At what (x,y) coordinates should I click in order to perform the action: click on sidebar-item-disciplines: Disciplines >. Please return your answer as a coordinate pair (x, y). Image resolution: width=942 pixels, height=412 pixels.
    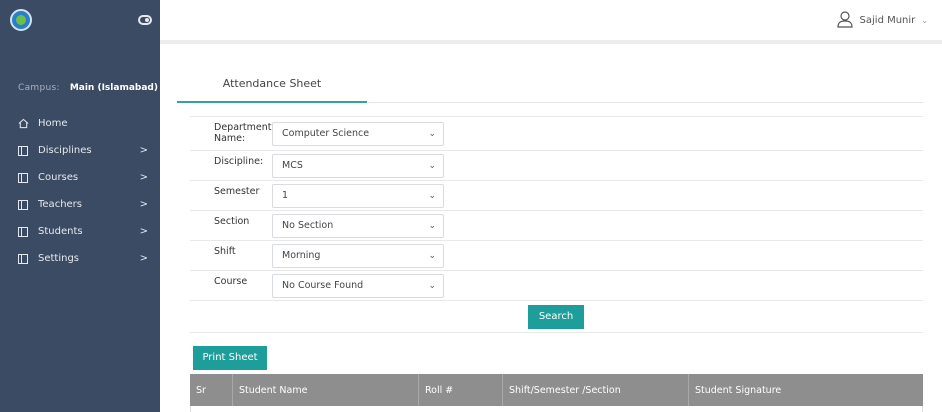
    Looking at the image, I should click on (80, 150).